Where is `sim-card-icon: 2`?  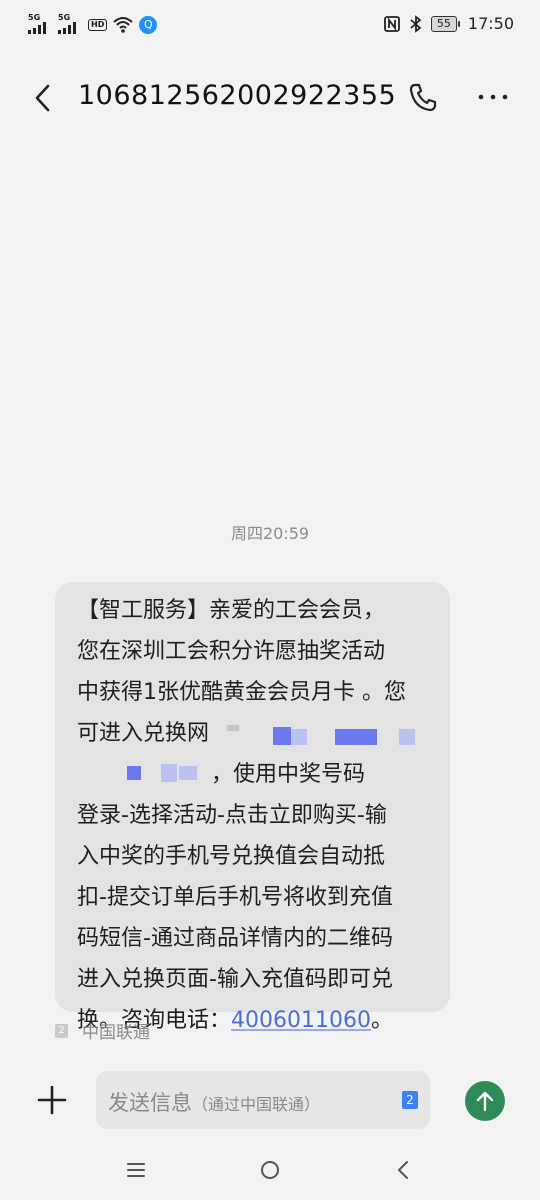
sim-card-icon: 2 is located at coordinates (61, 1030).